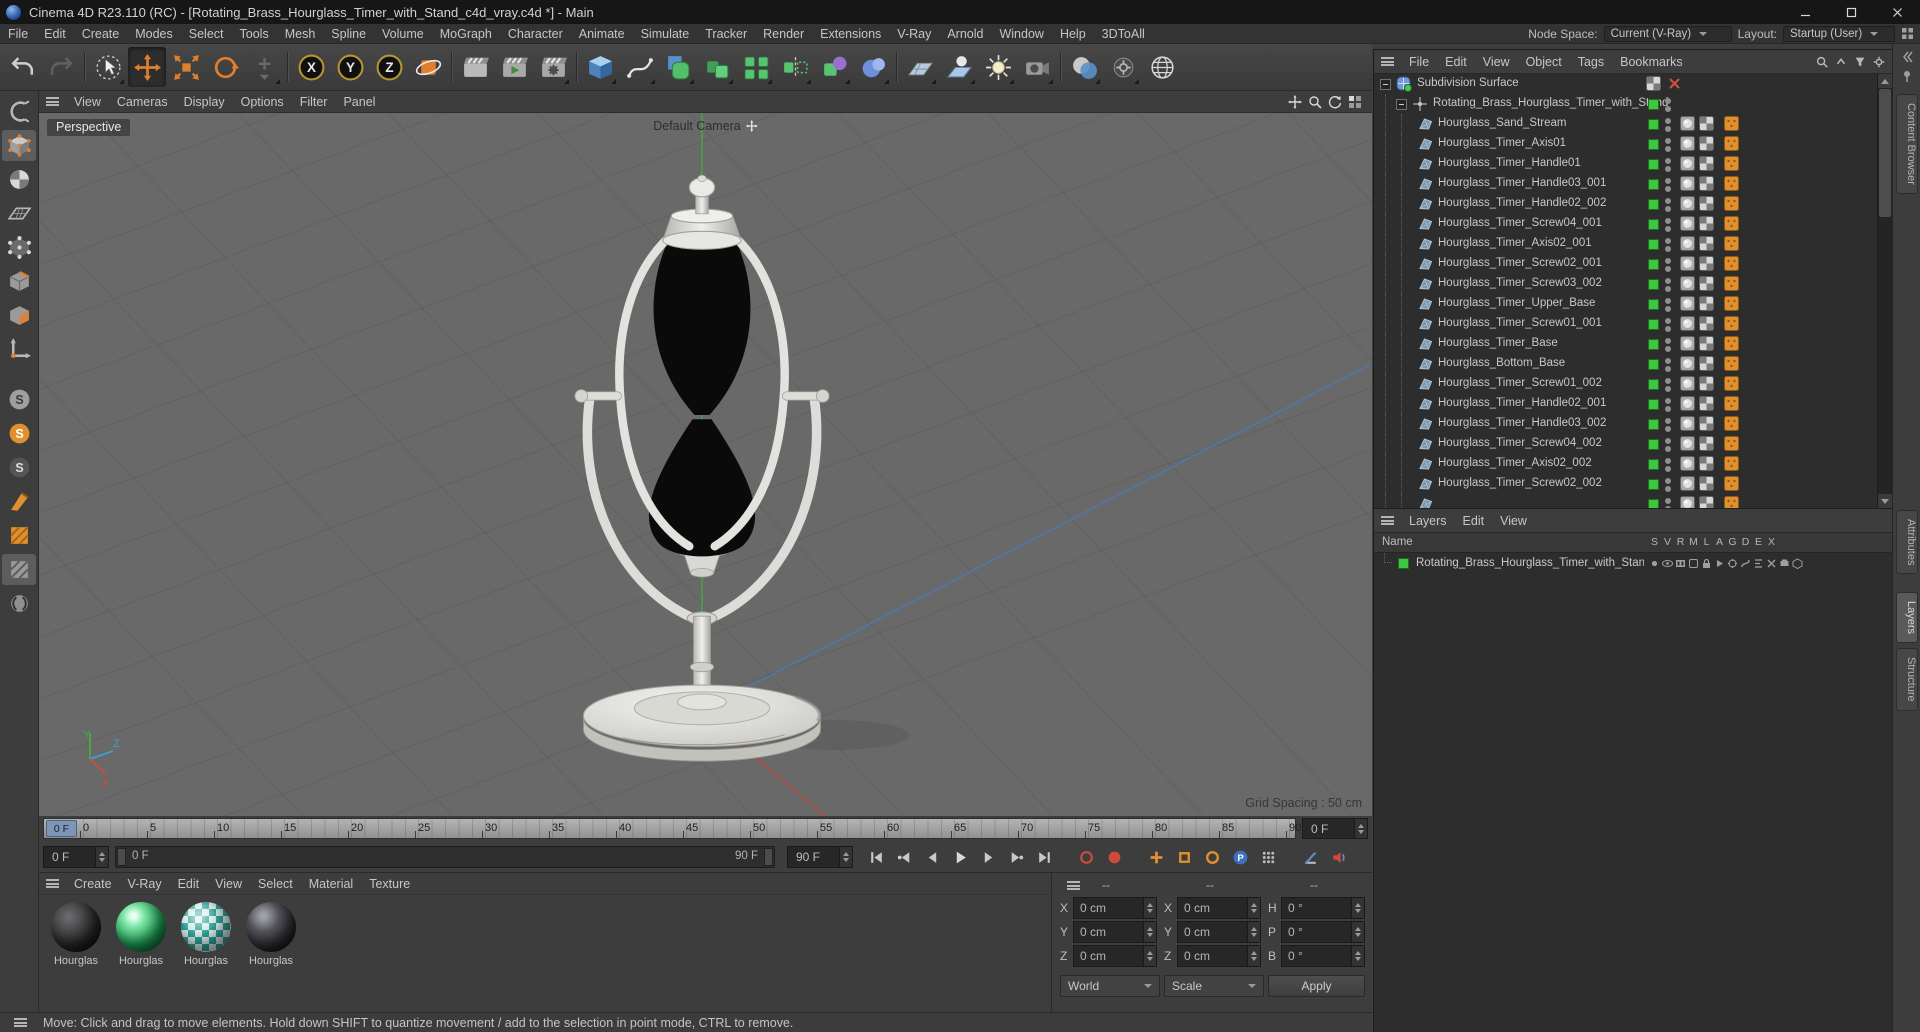 This screenshot has height=1032, width=1920. Describe the element at coordinates (1156, 857) in the screenshot. I see `keyframe-position-button` at that location.